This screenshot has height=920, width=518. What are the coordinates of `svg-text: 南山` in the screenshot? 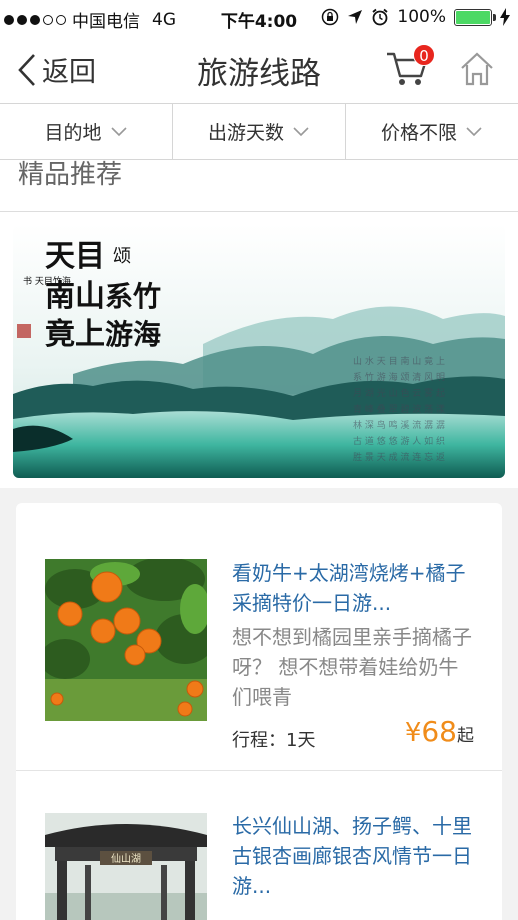 It's located at (75, 296).